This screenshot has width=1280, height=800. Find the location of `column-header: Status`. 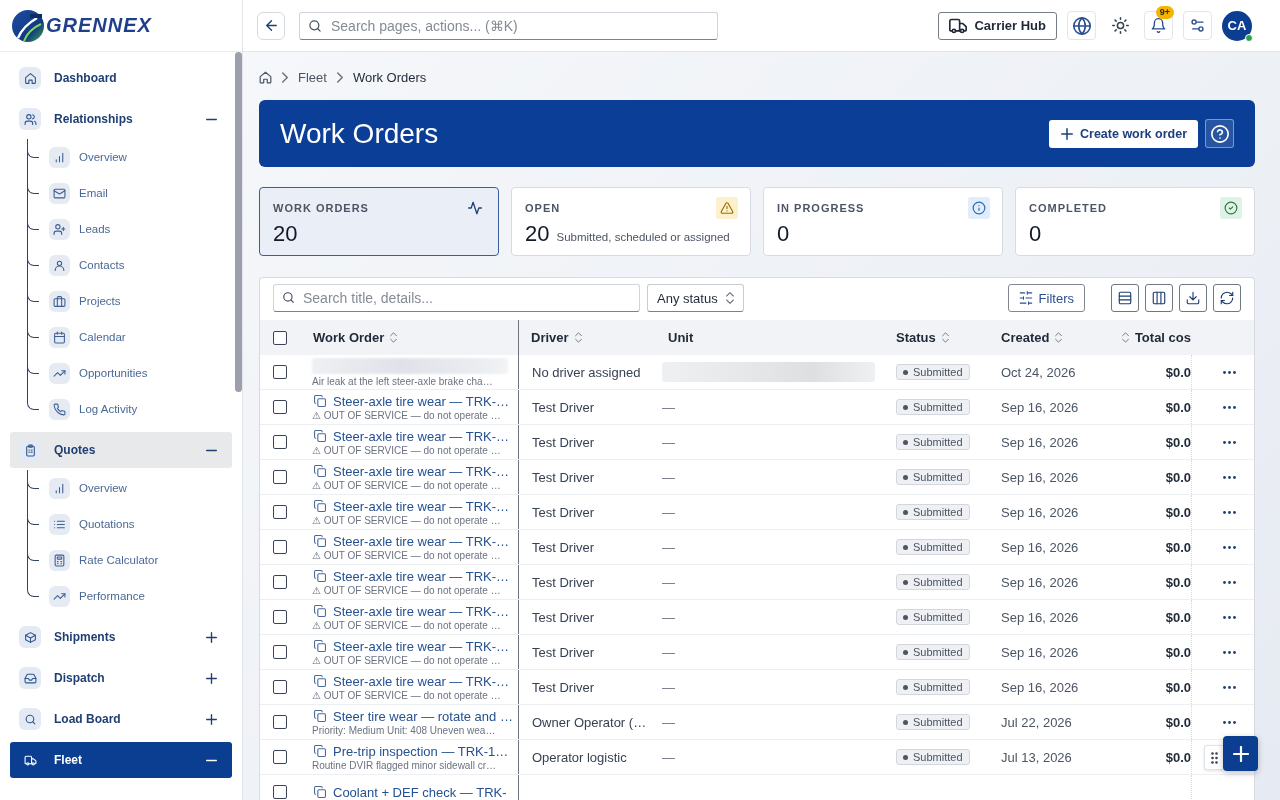

column-header: Status is located at coordinates (922, 337).